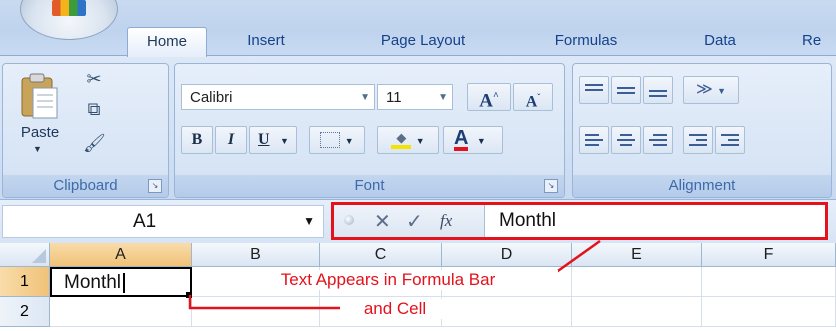 This screenshot has width=836, height=331. I want to click on orientation-dropdown-icon: ▼, so click(721, 91).